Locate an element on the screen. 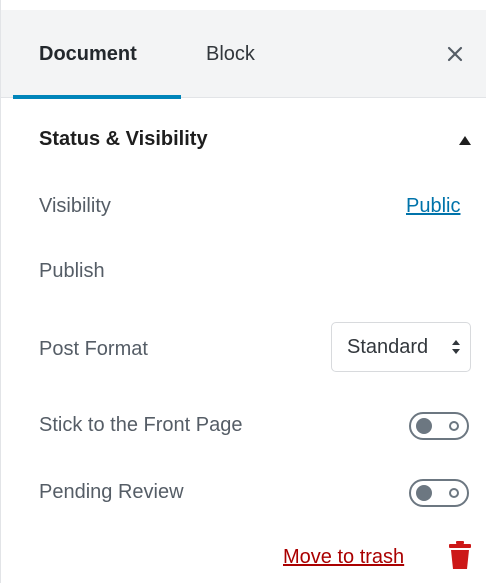  tab-document: Document is located at coordinates (88, 54).